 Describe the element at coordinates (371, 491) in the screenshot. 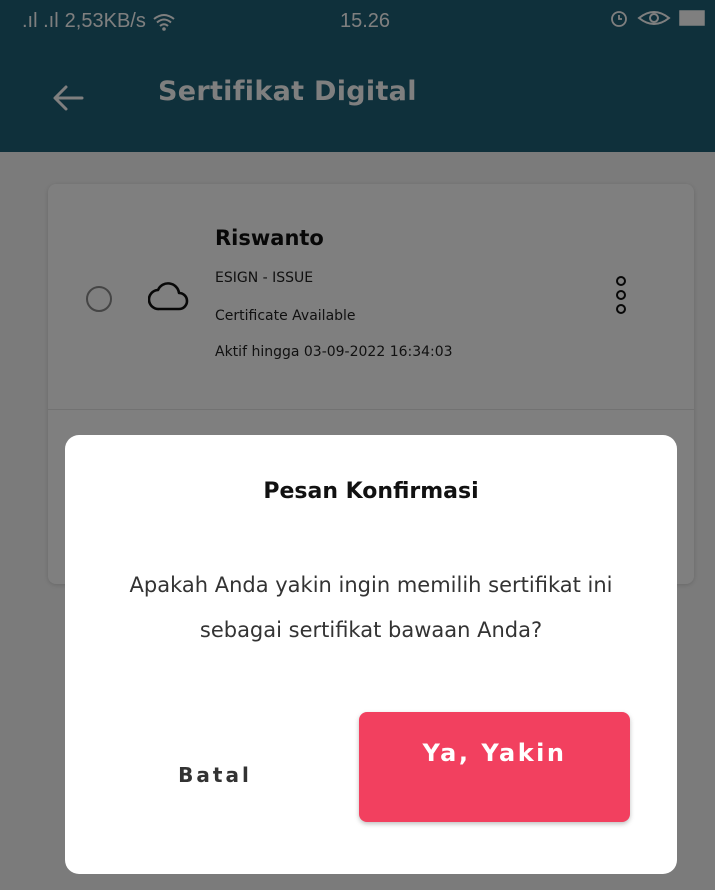

I see `dialog-title: Pesan Konfirmasi` at that location.